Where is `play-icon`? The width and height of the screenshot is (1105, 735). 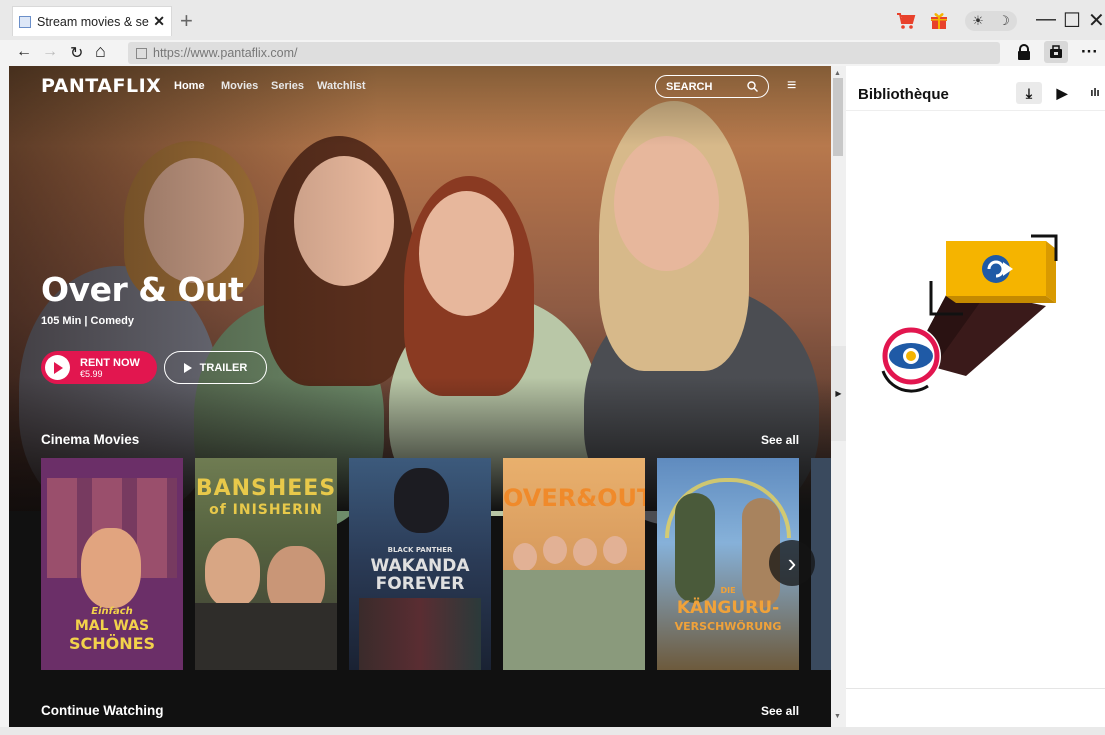 play-icon is located at coordinates (57, 367).